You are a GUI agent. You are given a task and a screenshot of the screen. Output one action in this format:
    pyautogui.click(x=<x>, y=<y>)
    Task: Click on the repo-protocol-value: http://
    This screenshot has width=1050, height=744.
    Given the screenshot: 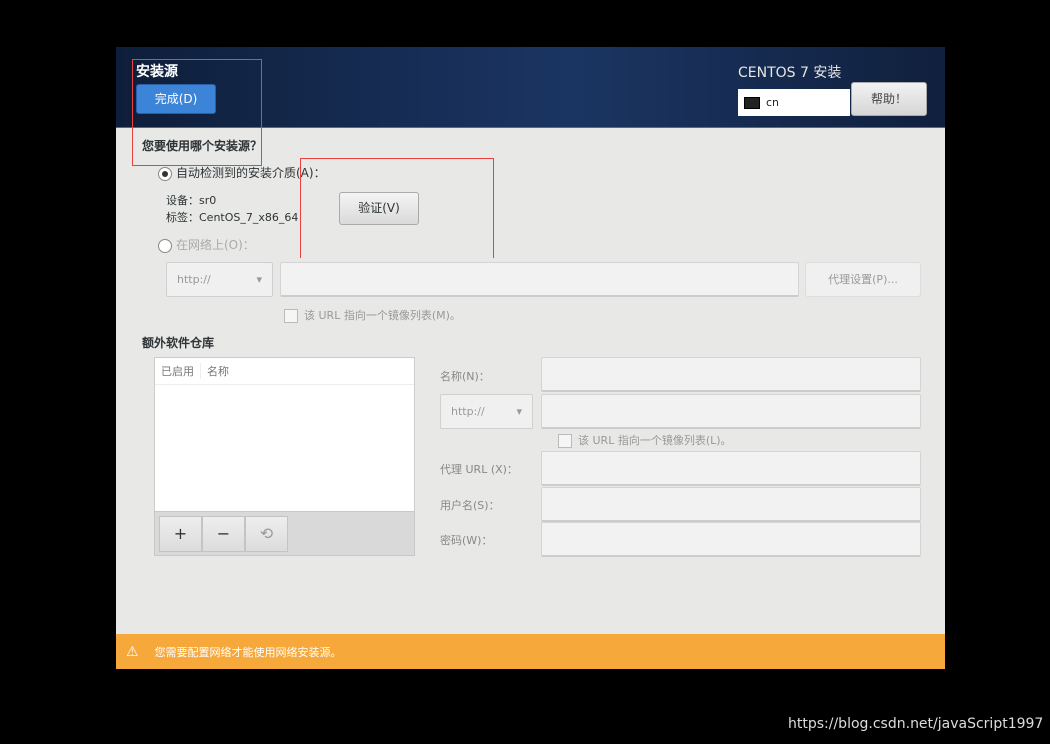 What is the action you would take?
    pyautogui.click(x=468, y=411)
    